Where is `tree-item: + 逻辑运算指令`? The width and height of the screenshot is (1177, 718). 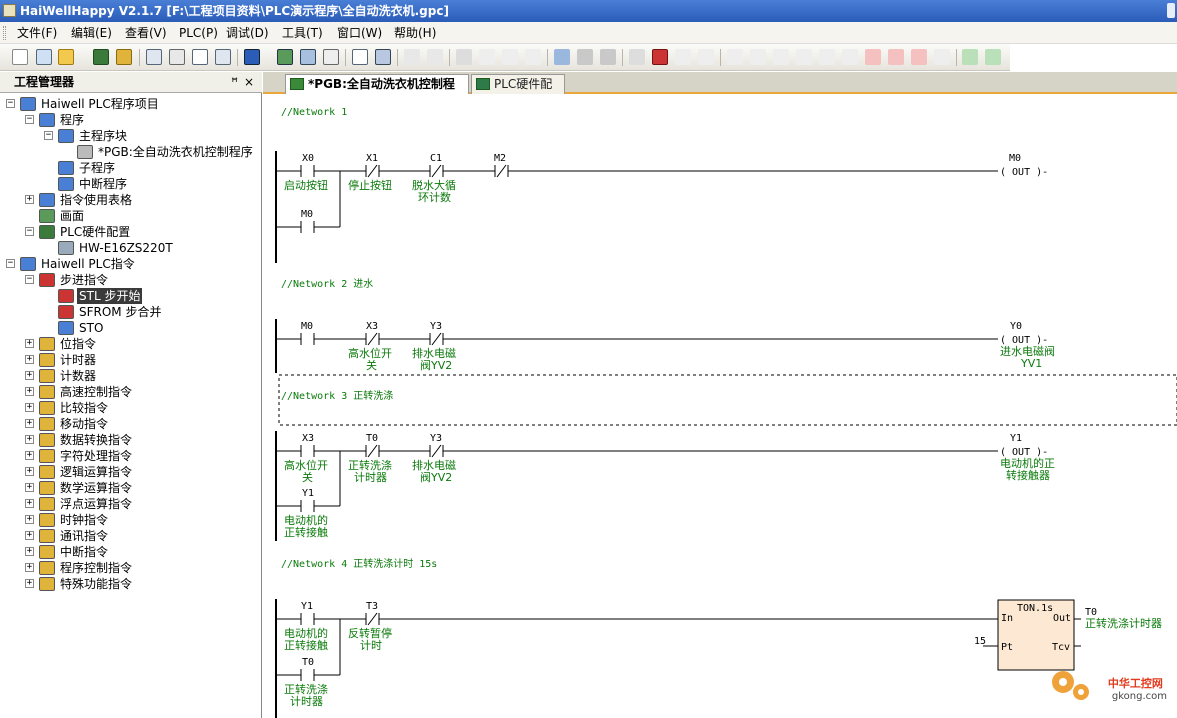 tree-item: + 逻辑运算指令 is located at coordinates (140, 472).